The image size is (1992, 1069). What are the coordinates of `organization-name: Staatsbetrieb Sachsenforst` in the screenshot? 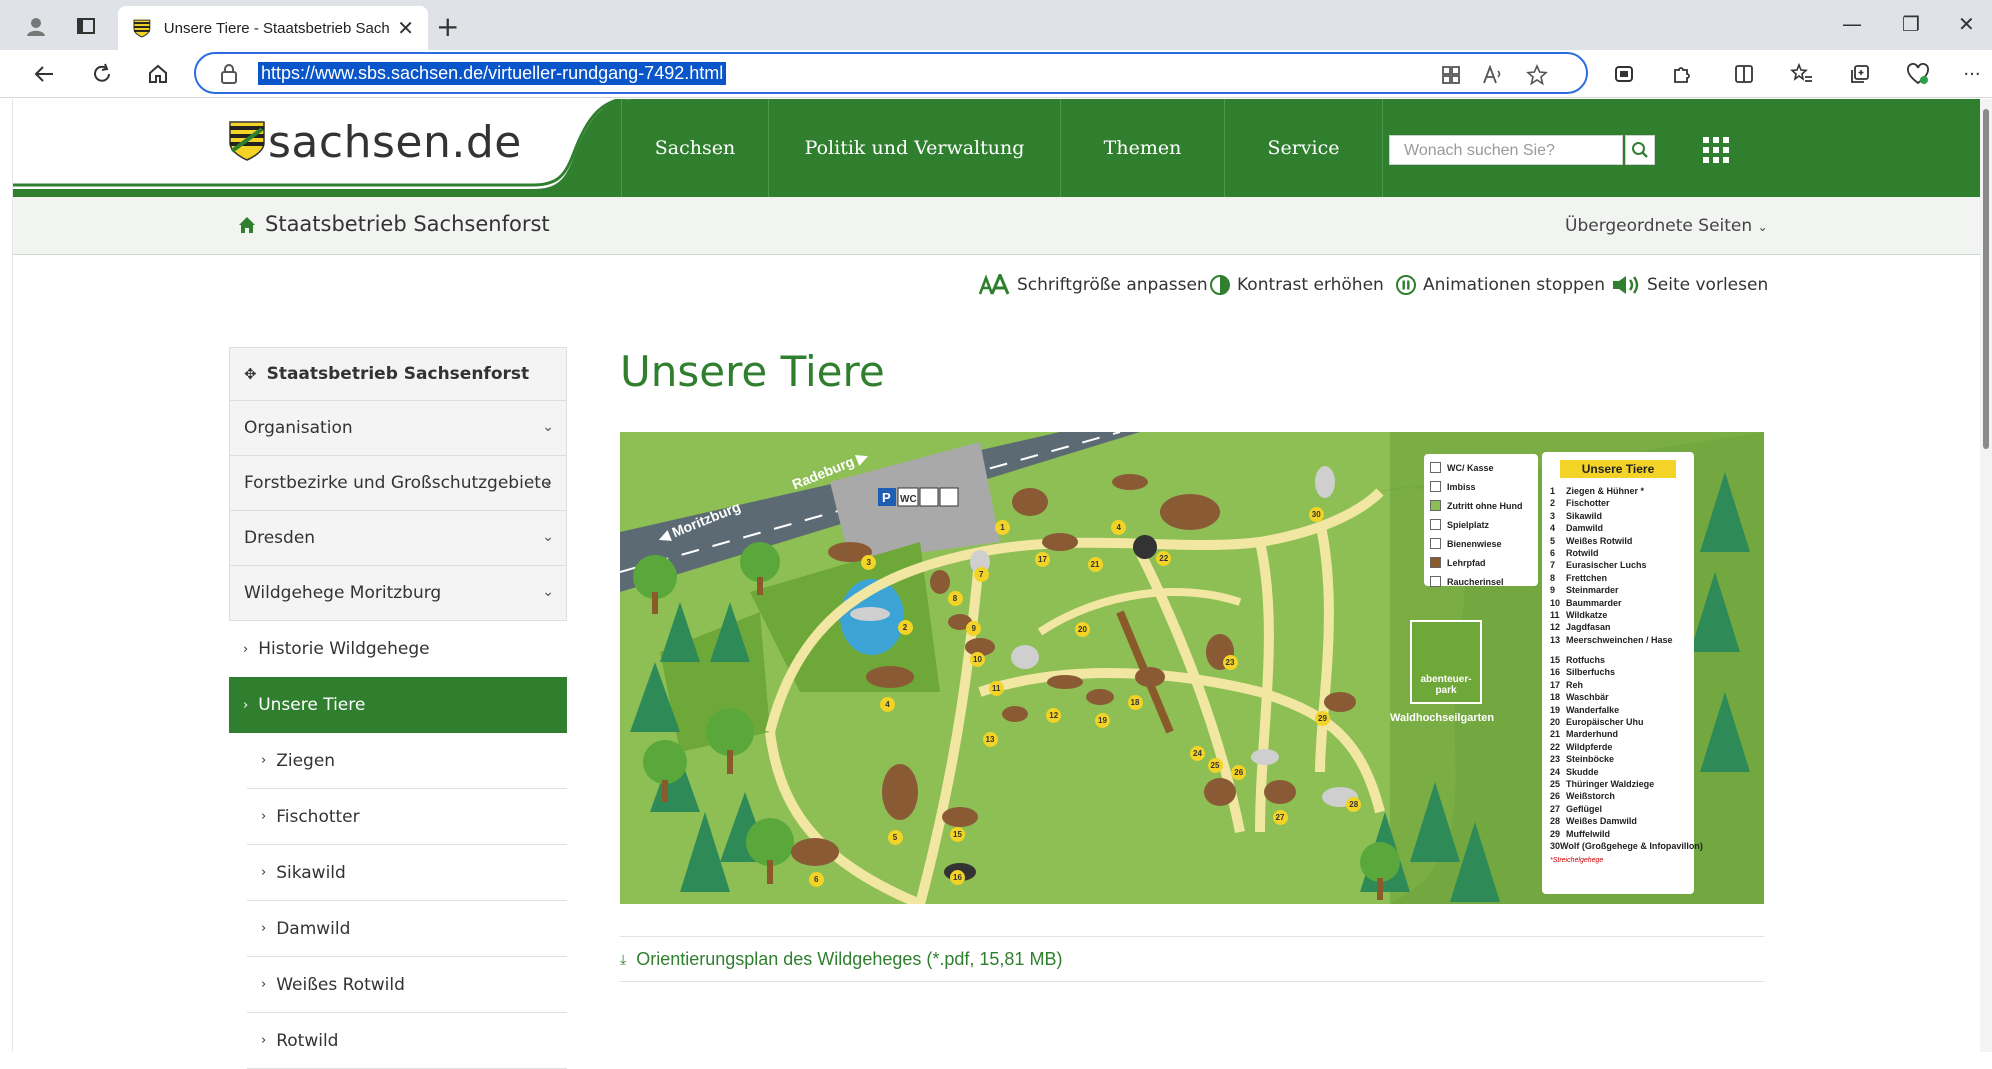 It's located at (407, 224).